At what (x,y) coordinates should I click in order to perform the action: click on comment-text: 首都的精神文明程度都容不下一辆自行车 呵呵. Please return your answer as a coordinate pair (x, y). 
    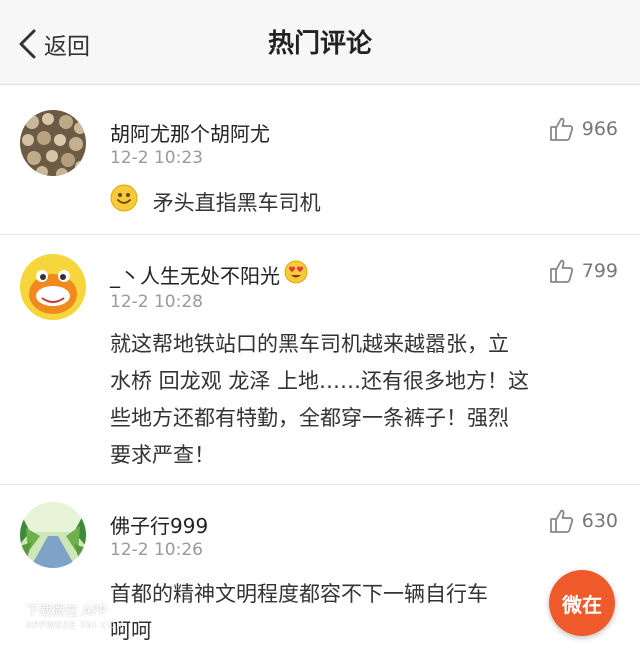
    Looking at the image, I should click on (360, 613).